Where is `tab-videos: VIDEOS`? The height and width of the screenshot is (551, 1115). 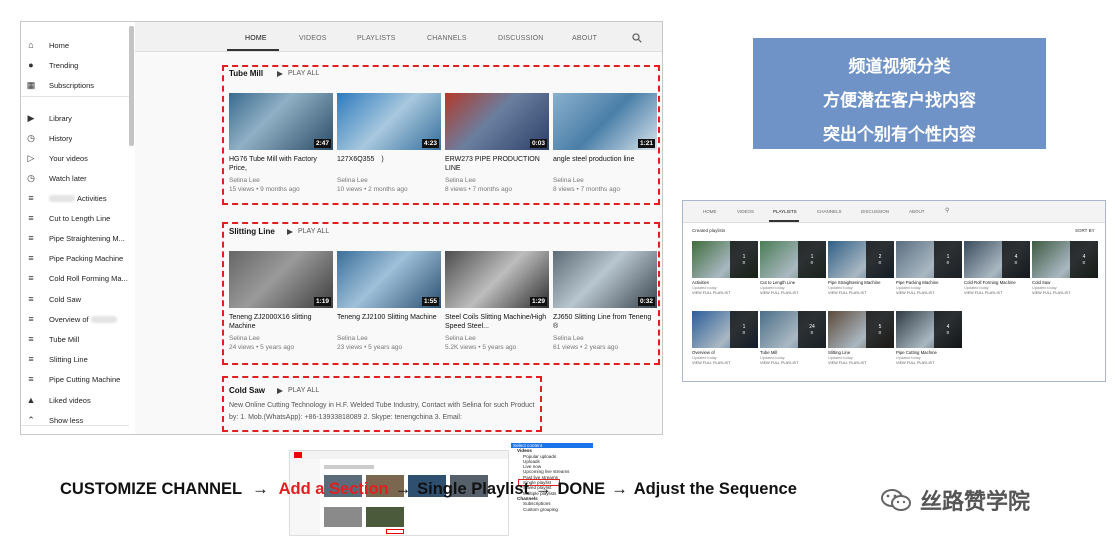
tab-videos: VIDEOS is located at coordinates (313, 38).